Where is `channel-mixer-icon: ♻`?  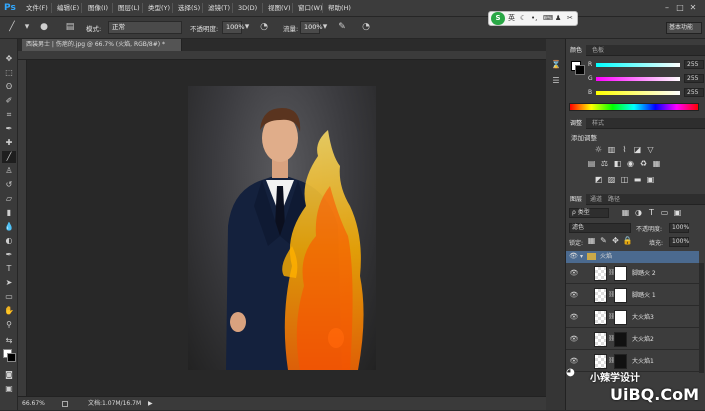 channel-mixer-icon: ♻ is located at coordinates (643, 164).